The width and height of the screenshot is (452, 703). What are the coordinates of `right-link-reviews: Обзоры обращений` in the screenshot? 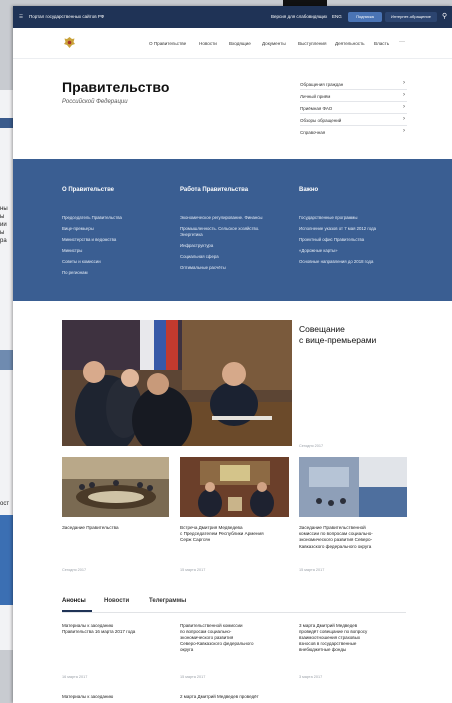 It's located at (320, 120).